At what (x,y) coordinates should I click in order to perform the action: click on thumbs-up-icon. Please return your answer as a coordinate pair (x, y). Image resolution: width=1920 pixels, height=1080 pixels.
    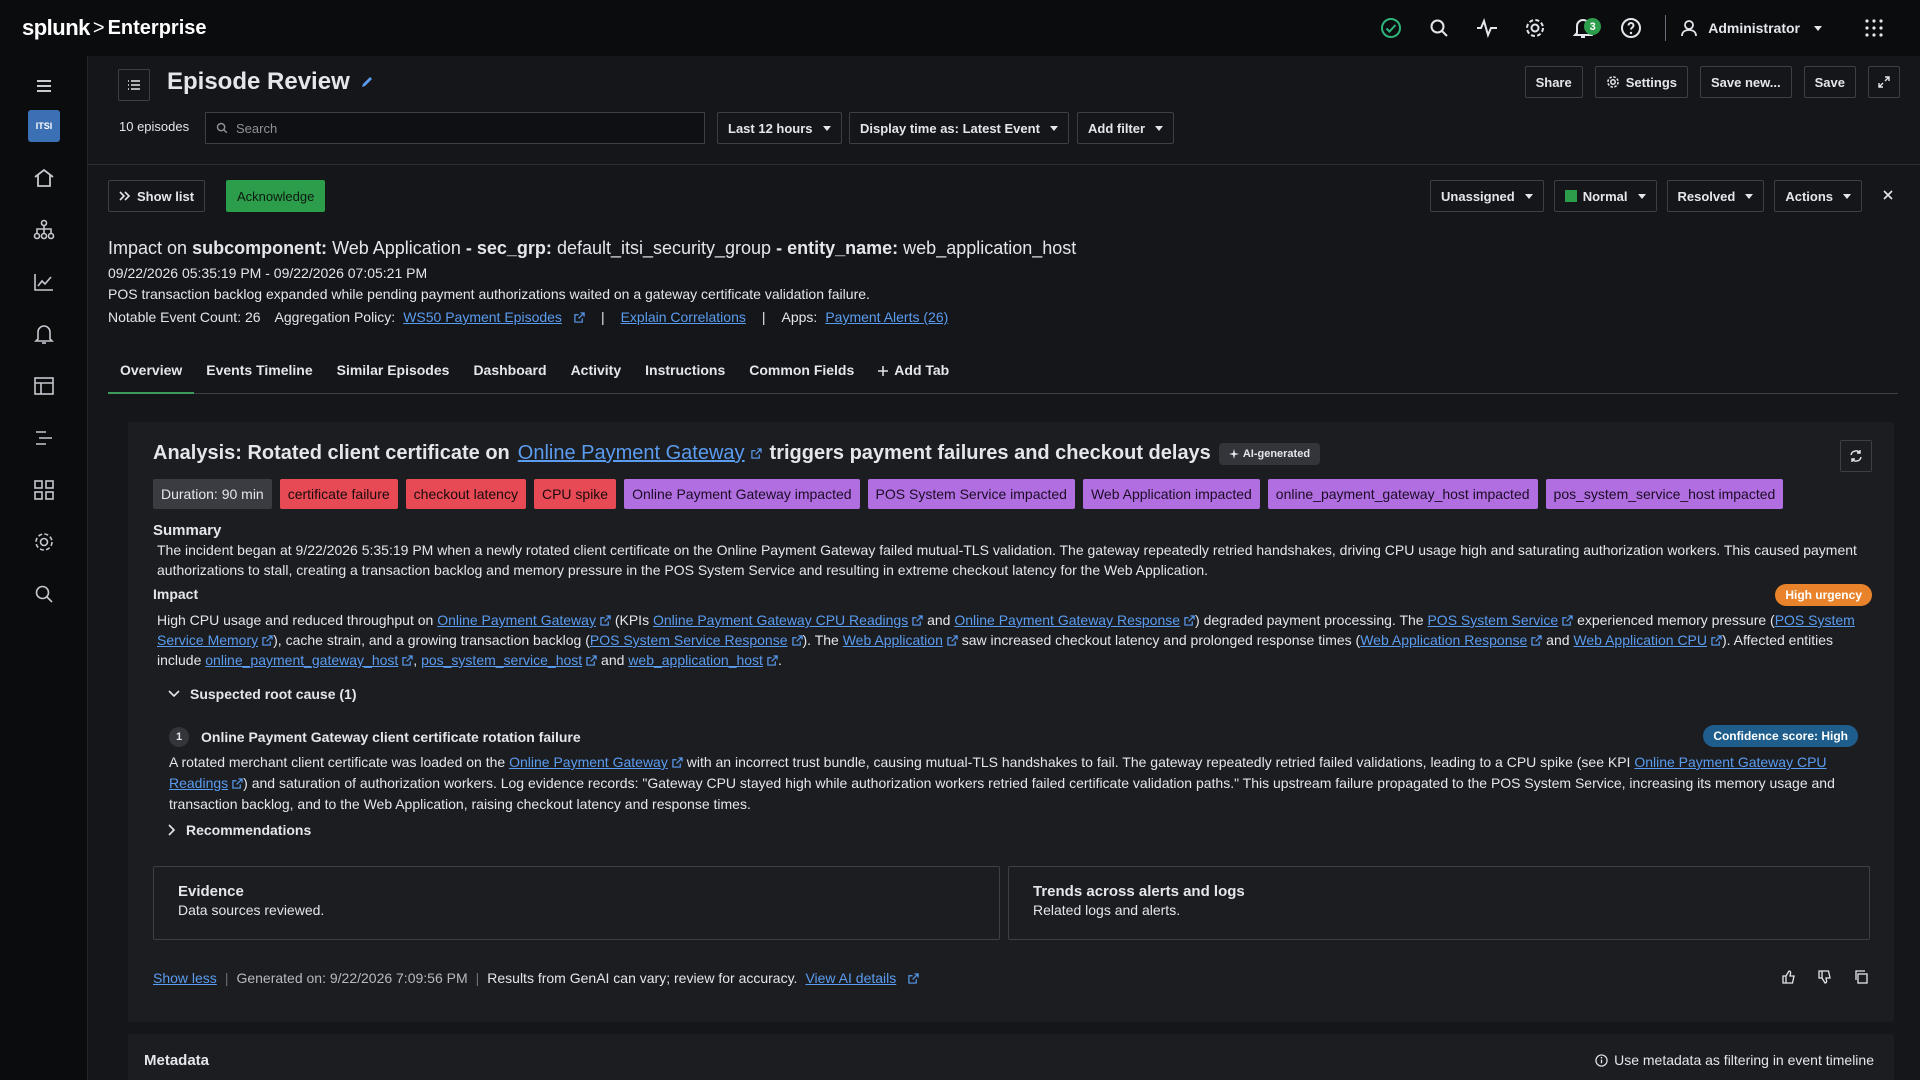
    Looking at the image, I should click on (1789, 977).